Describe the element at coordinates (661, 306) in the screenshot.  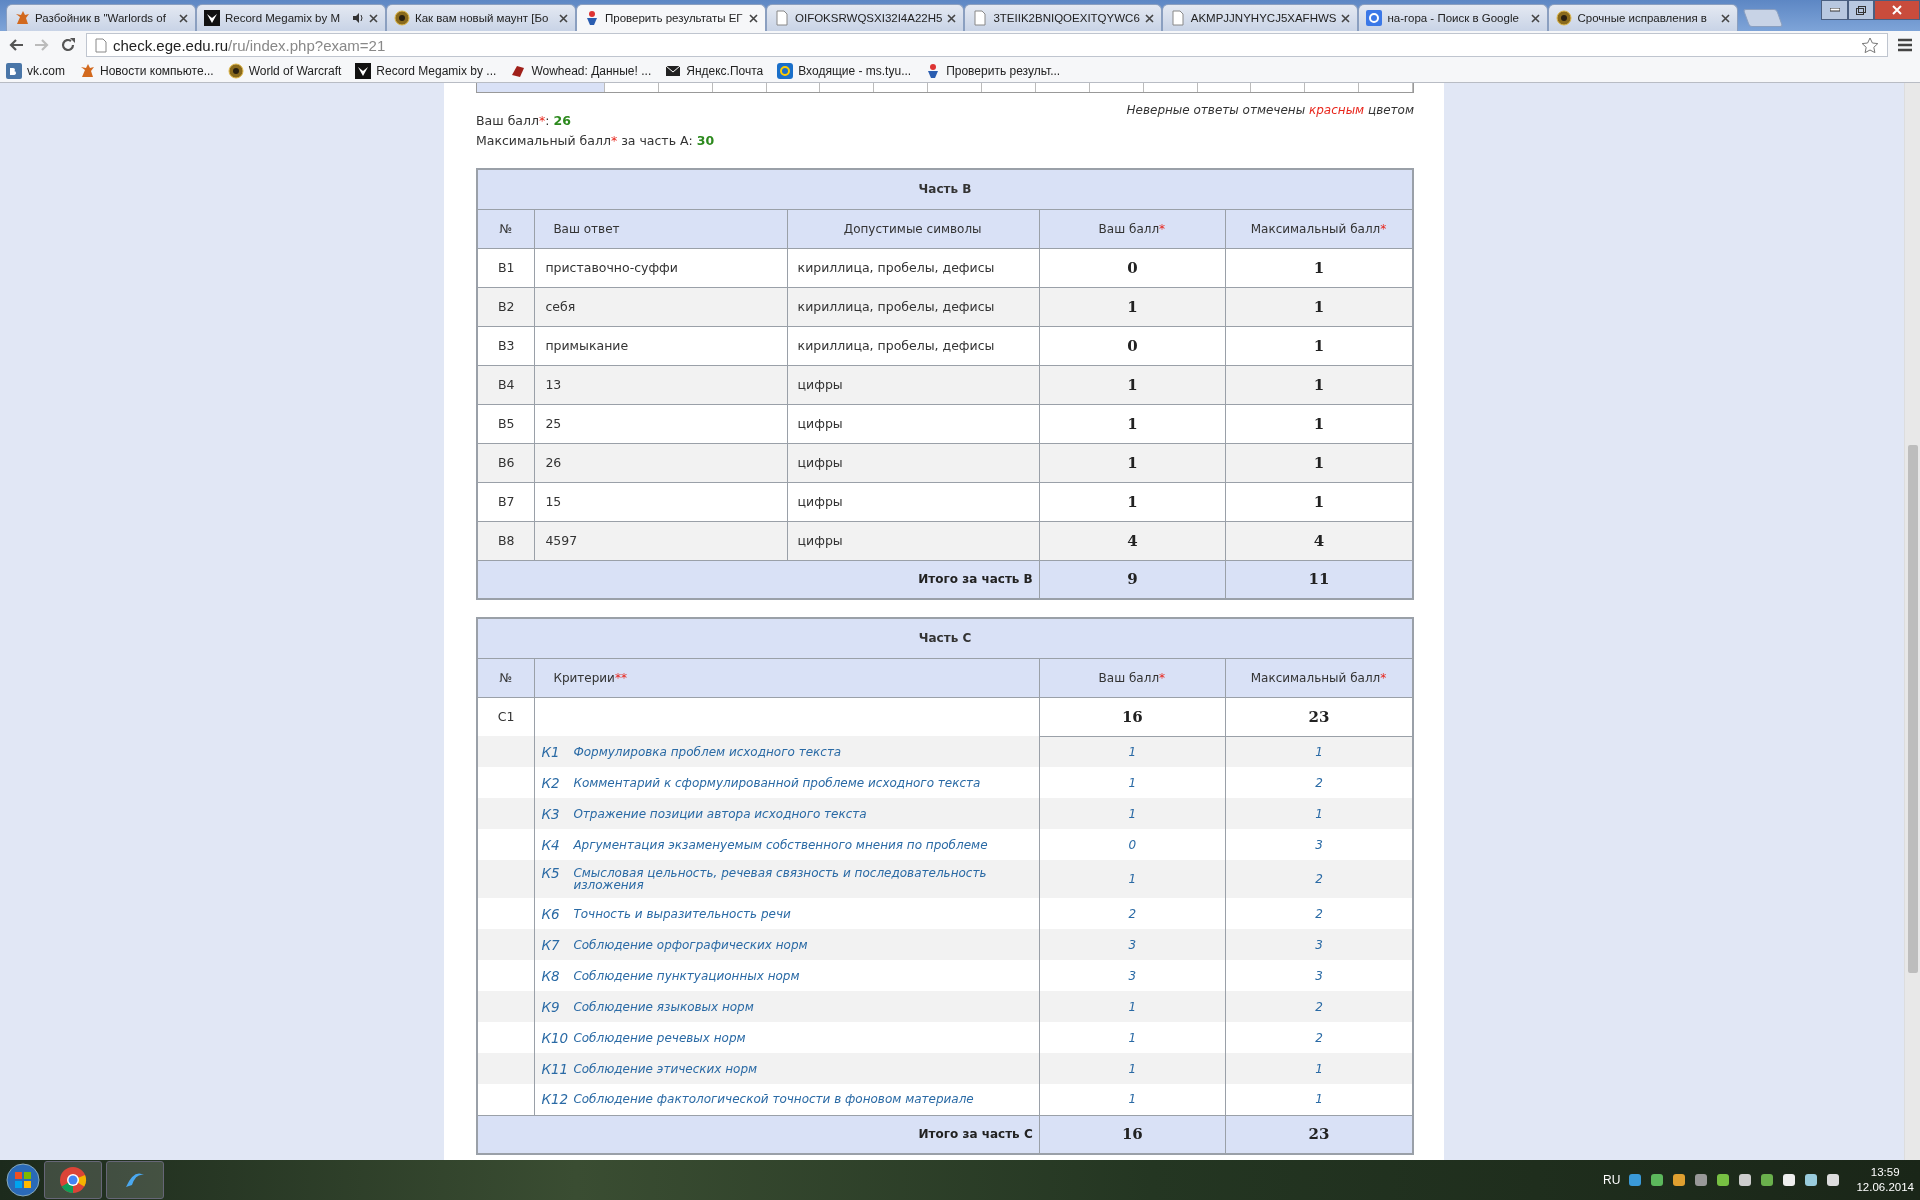
I see `table-cell: себя` at that location.